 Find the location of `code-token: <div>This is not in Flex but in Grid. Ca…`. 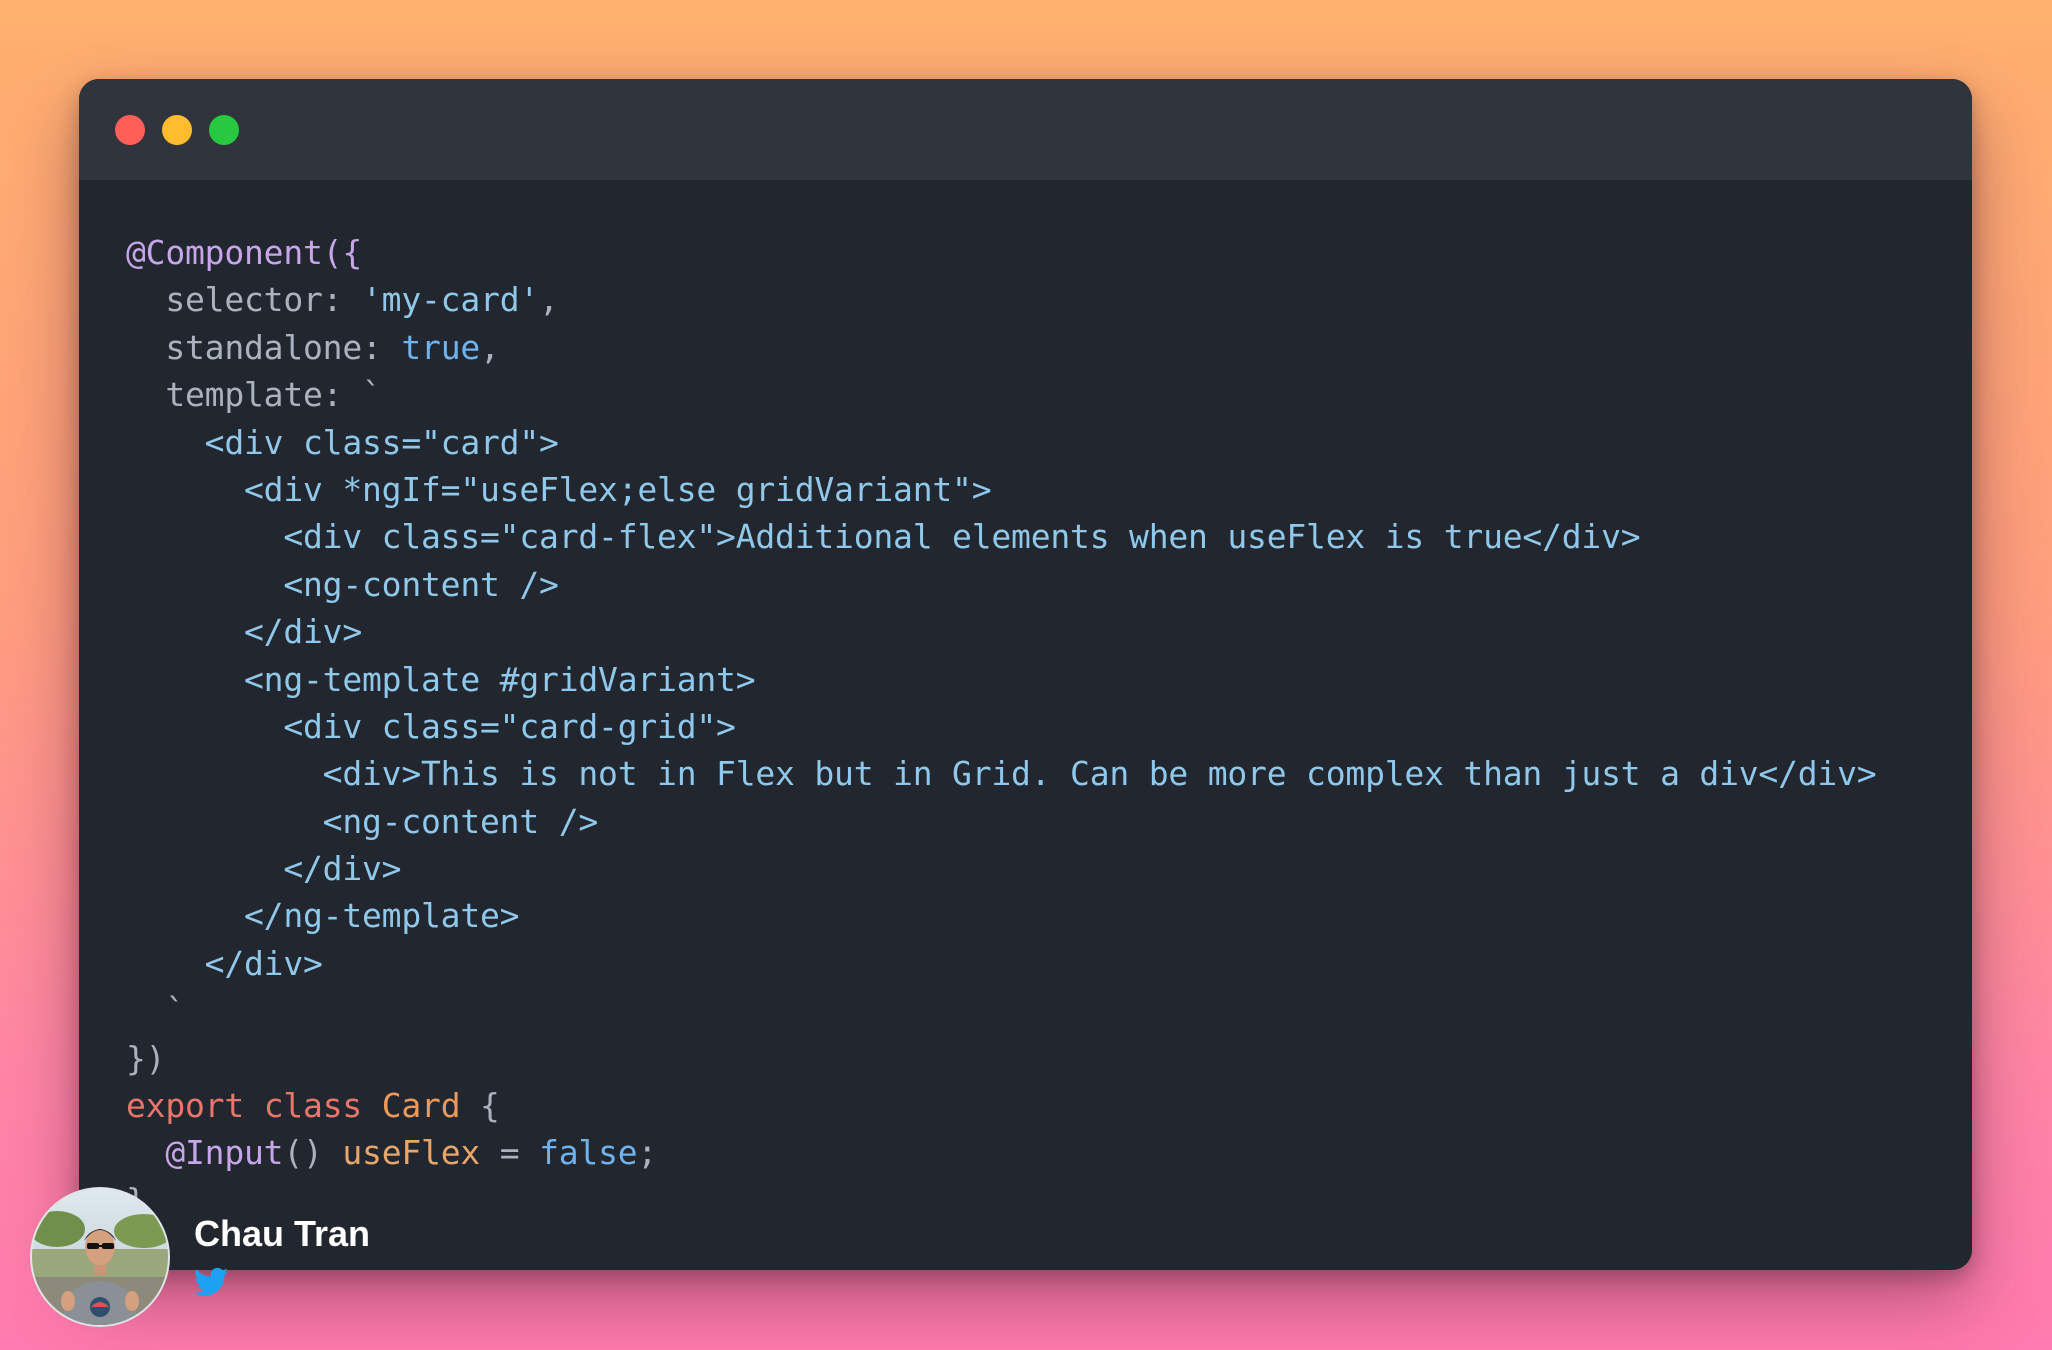

code-token: <div>This is not in Flex but in Grid. Ca… is located at coordinates (1001, 774).